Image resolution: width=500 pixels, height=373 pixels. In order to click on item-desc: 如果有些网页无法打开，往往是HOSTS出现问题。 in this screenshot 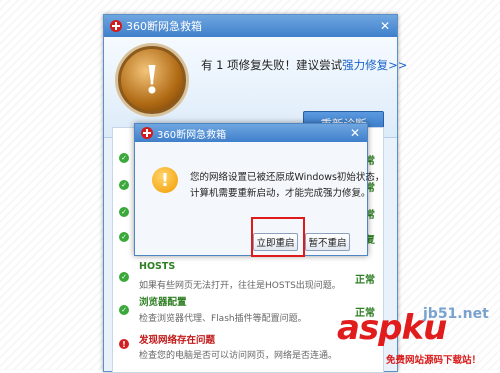, I will do `click(240, 286)`.